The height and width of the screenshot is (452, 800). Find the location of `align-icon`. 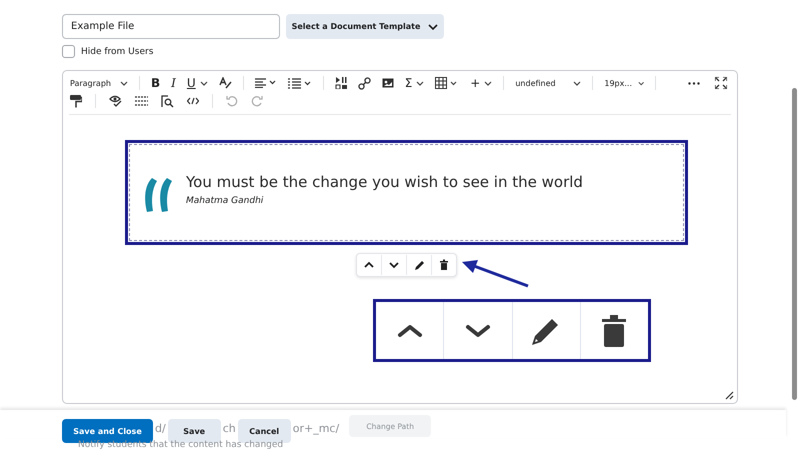

align-icon is located at coordinates (265, 83).